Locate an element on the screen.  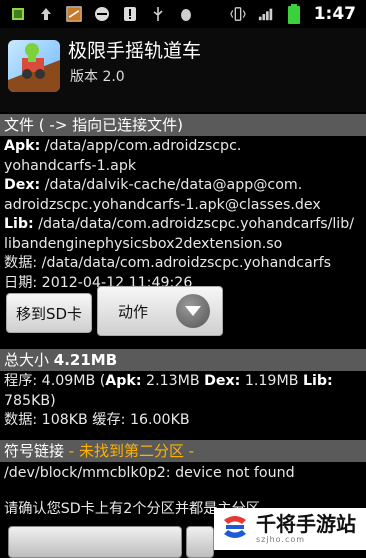
lib-size: 785KB) is located at coordinates (30, 400).